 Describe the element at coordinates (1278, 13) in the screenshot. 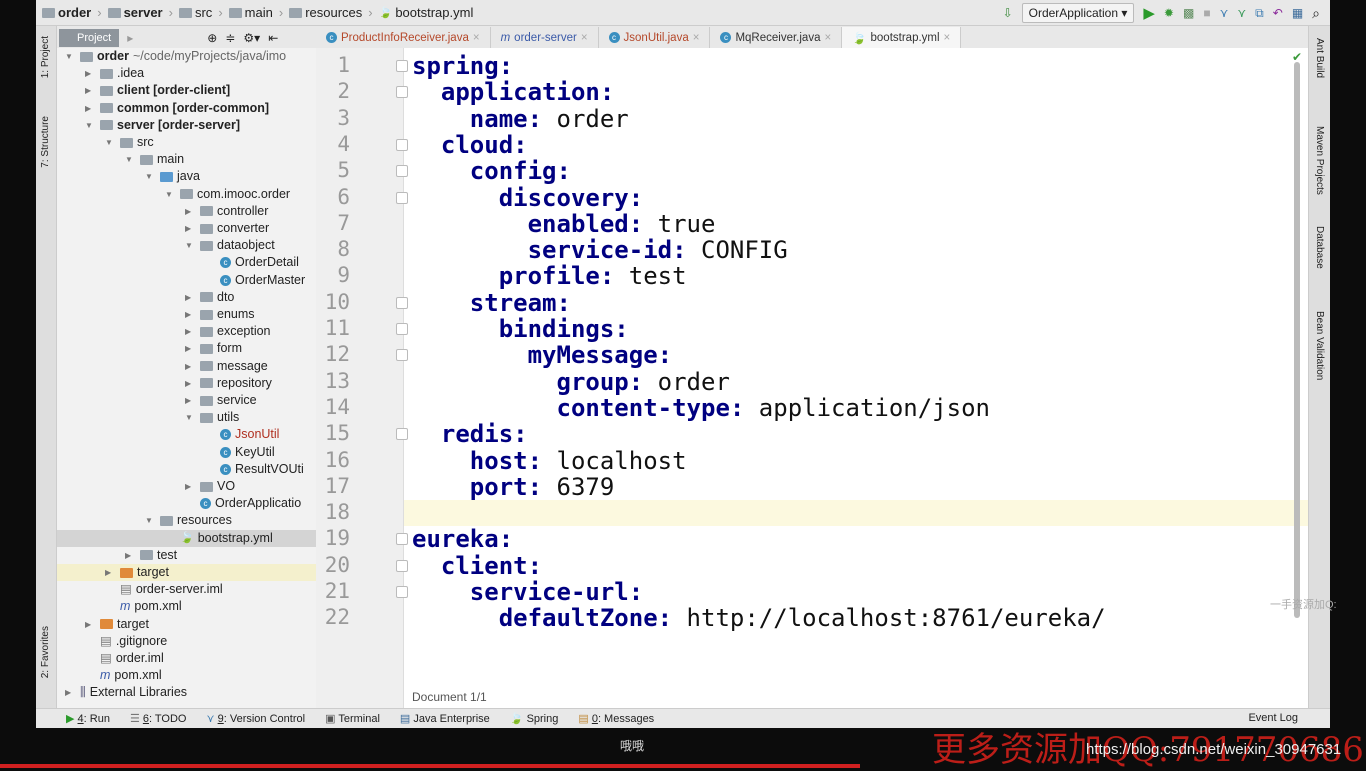

I see `revert-icon: ↶` at that location.